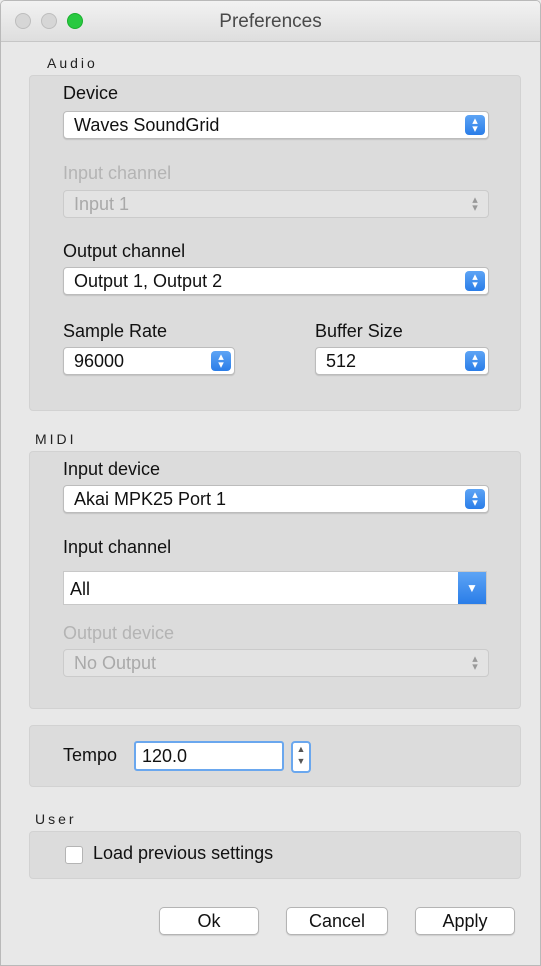  What do you see at coordinates (115, 331) in the screenshot?
I see `sample-rate-label: Sample Rate` at bounding box center [115, 331].